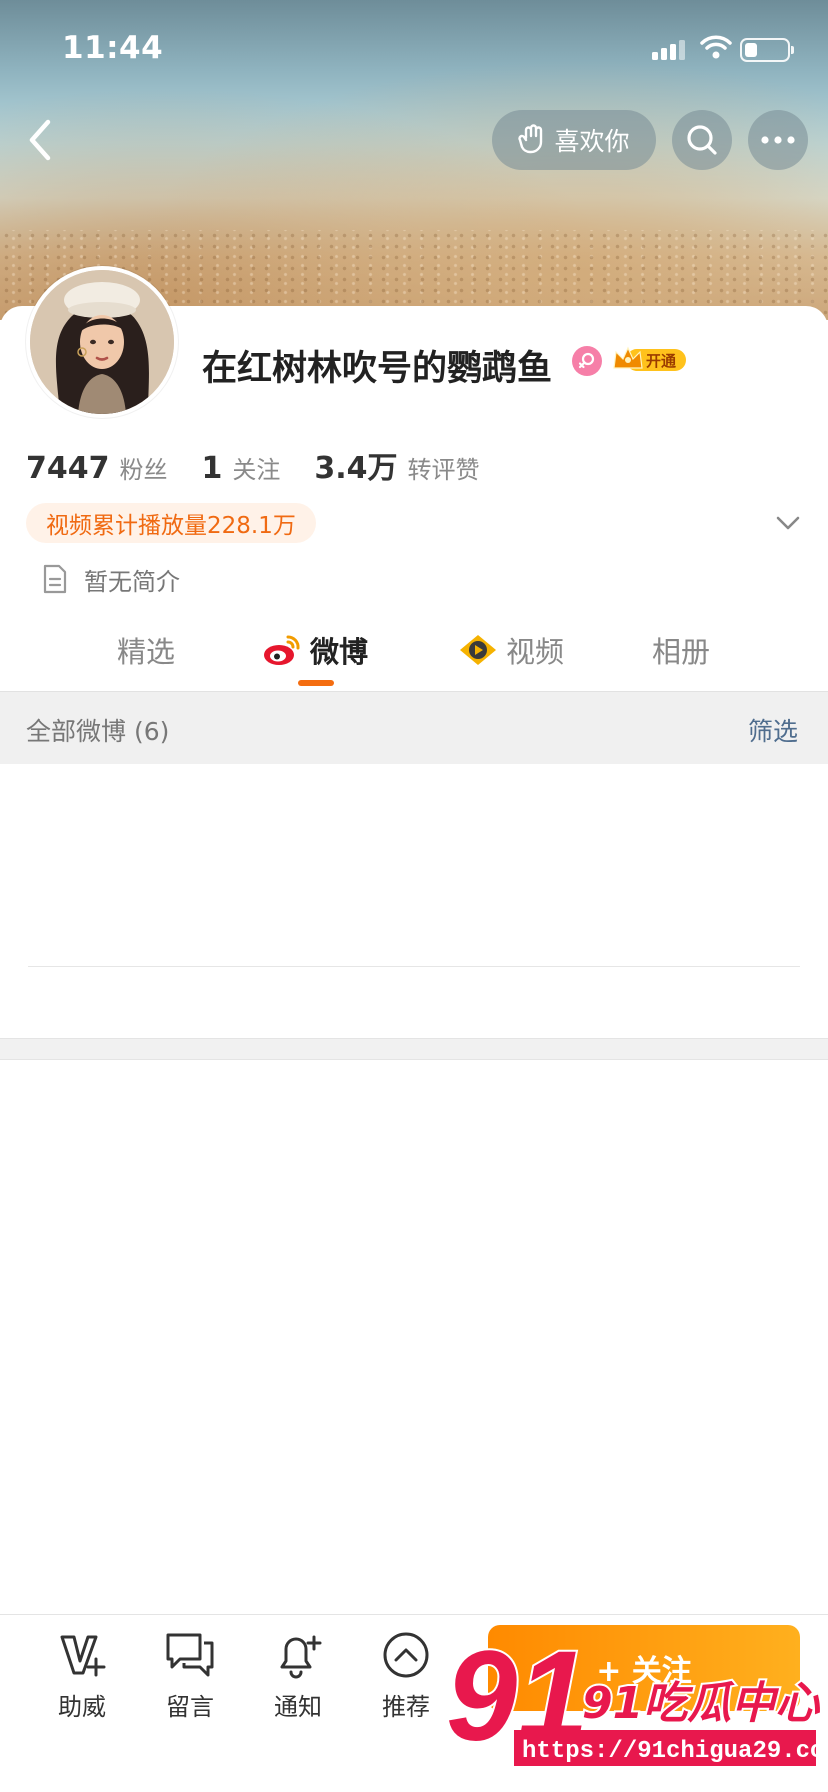 Image resolution: width=828 pixels, height=1792 pixels. I want to click on watermark-logo: 91 91吃瓜中心 https://91chigua29.com, so click(636, 1696).